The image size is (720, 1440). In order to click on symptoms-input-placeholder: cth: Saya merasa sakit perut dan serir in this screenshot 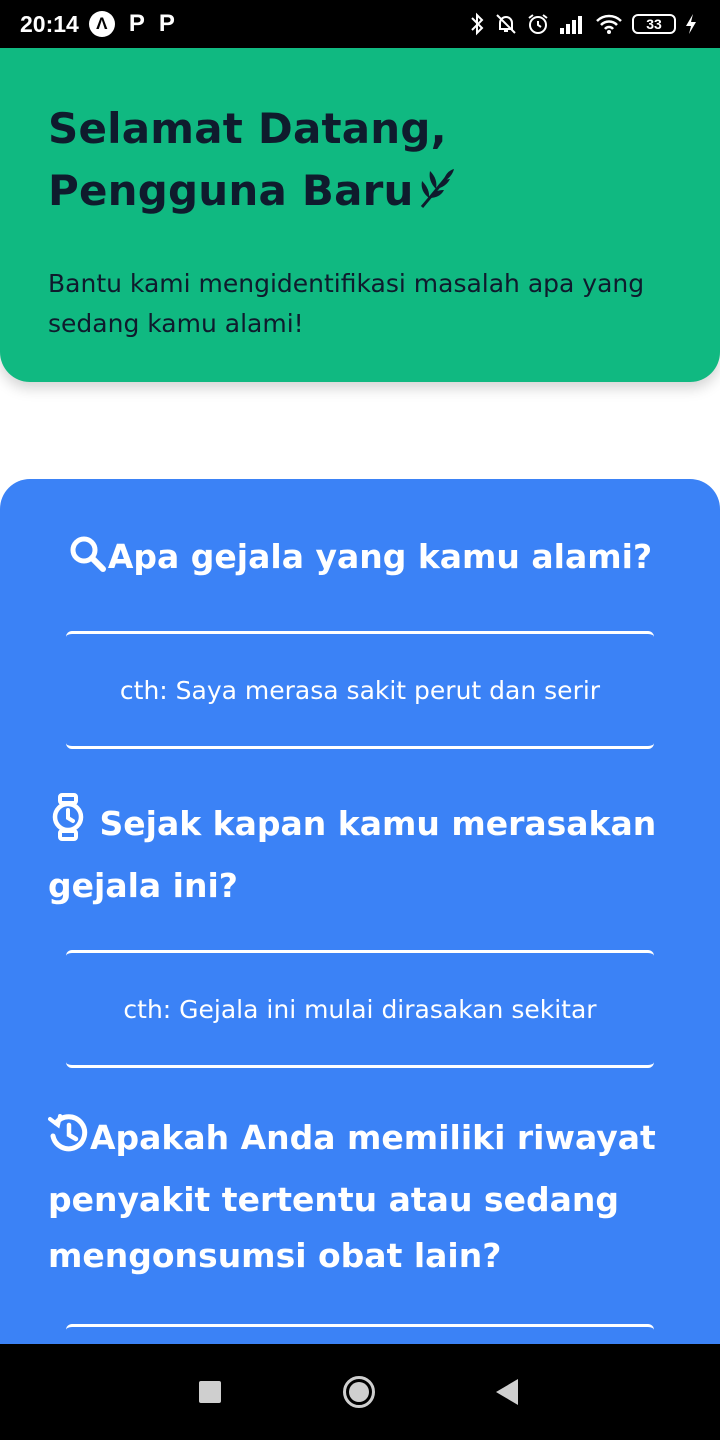, I will do `click(360, 690)`.